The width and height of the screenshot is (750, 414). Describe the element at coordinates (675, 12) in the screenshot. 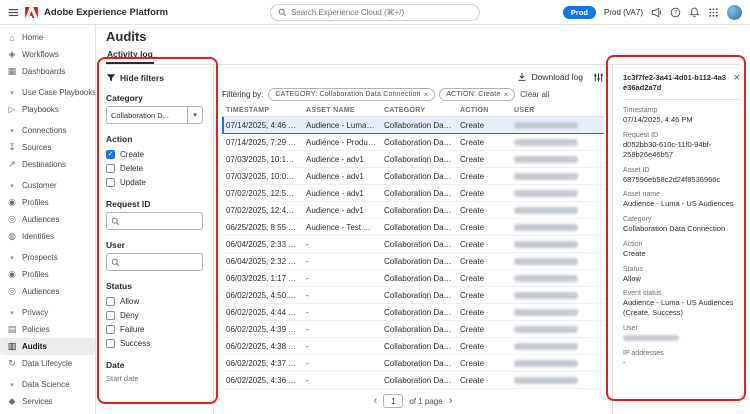

I see `help-icon: ?` at that location.